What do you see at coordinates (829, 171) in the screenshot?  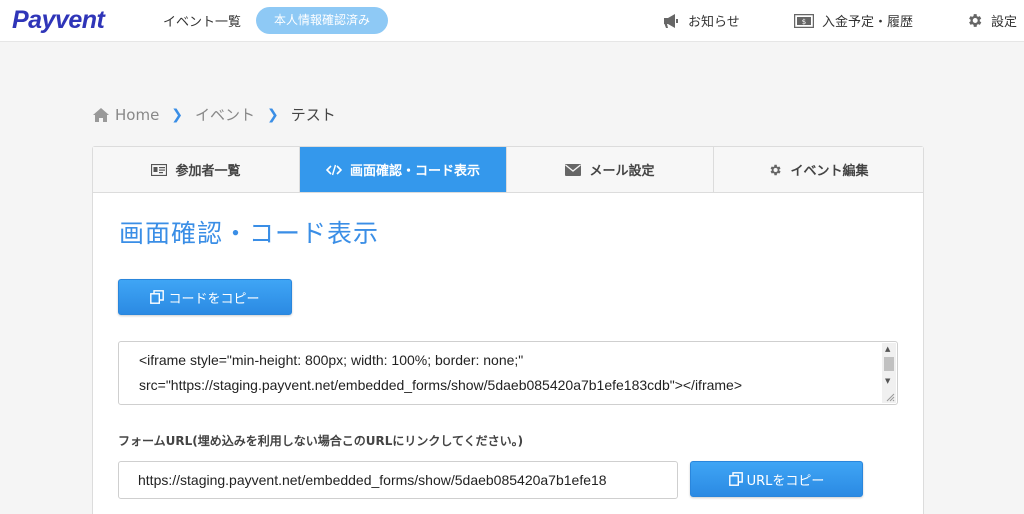 I see `tab-event-edit-label: イベント編集` at bounding box center [829, 171].